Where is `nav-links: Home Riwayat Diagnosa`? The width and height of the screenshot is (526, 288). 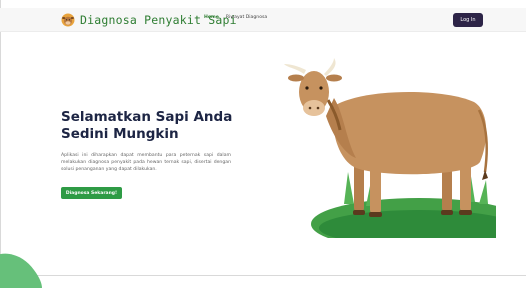 nav-links: Home Riwayat Diagnosa is located at coordinates (235, 17).